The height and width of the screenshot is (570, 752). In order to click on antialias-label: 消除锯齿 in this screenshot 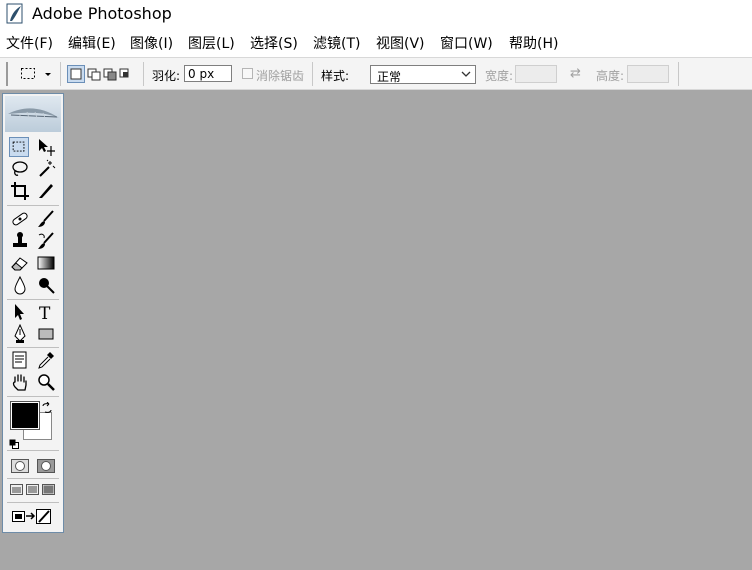, I will do `click(280, 76)`.